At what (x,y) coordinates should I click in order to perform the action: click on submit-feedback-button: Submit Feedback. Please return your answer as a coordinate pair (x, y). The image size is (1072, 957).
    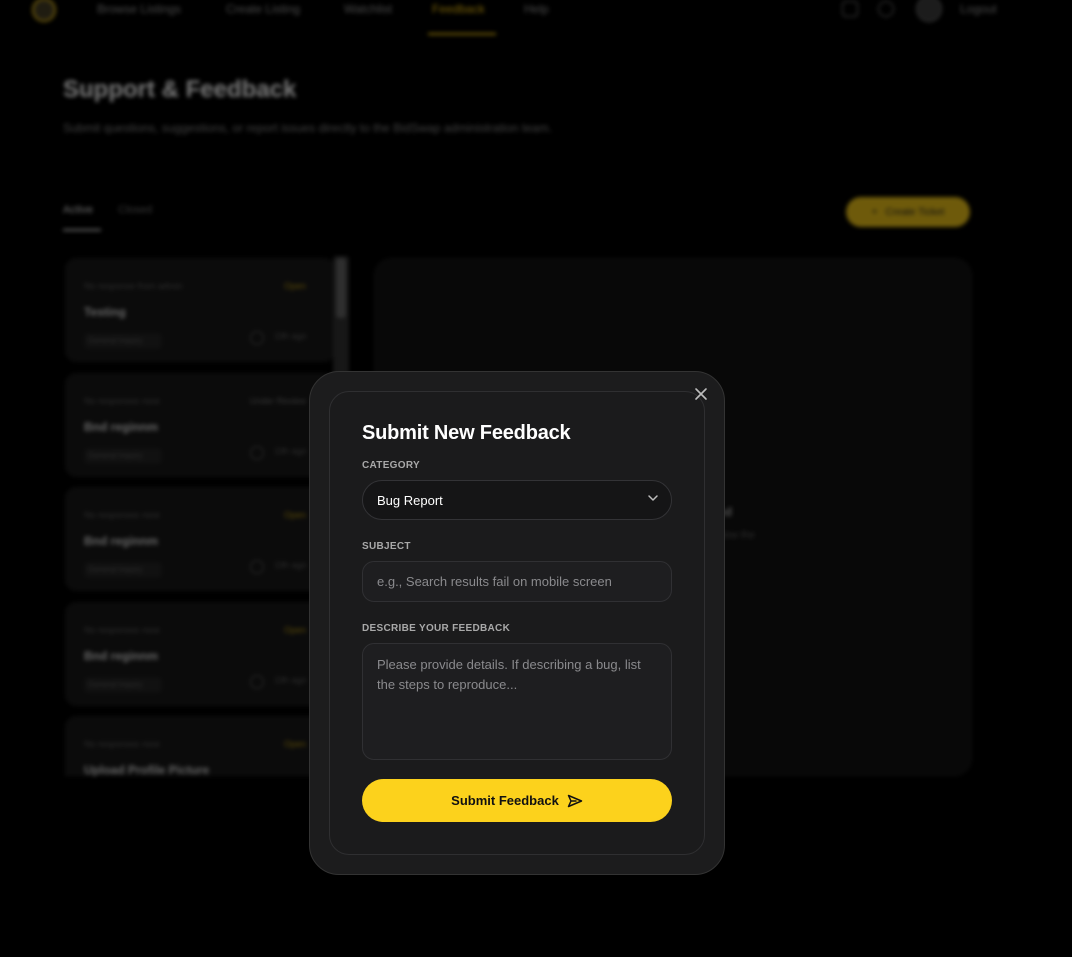
    Looking at the image, I should click on (517, 800).